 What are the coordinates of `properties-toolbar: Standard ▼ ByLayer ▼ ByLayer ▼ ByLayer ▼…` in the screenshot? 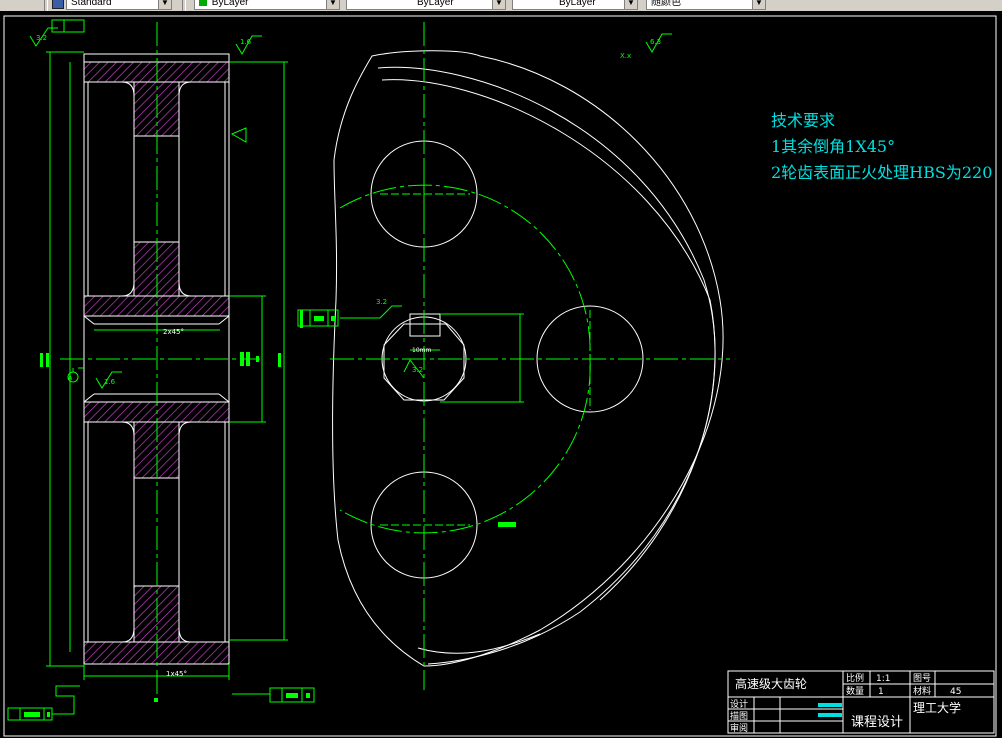 It's located at (501, 5).